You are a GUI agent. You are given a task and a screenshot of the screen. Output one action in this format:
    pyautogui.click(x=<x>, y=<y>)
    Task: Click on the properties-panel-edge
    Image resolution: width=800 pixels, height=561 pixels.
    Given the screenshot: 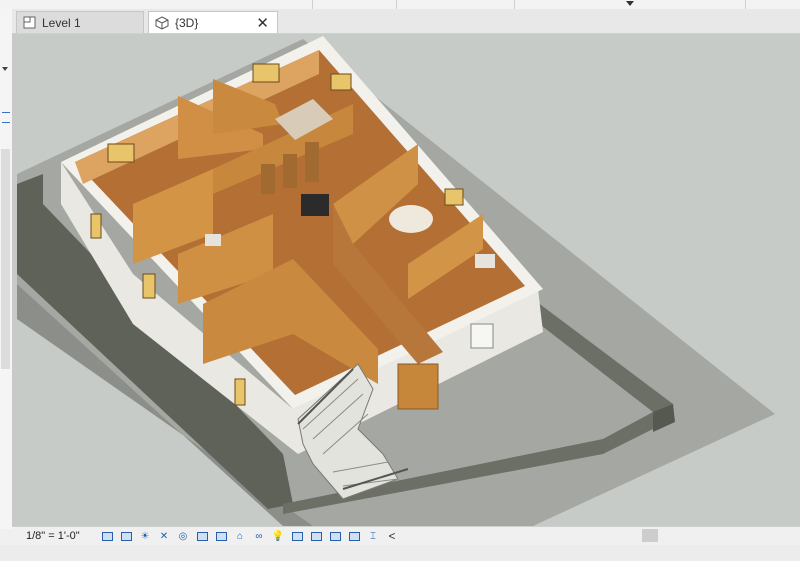 What is the action you would take?
    pyautogui.click(x=6, y=269)
    